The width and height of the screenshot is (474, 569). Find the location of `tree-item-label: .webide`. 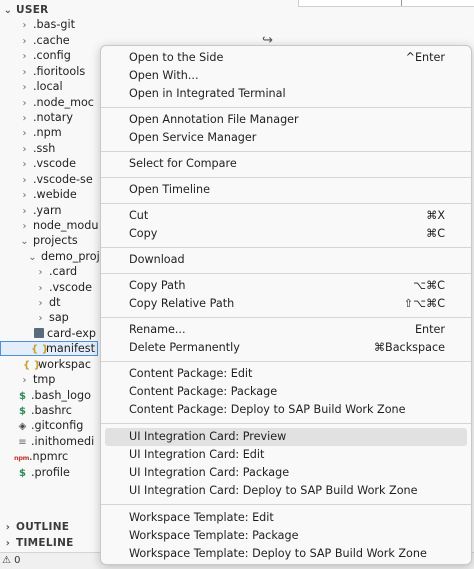

tree-item-label: .webide is located at coordinates (55, 194).